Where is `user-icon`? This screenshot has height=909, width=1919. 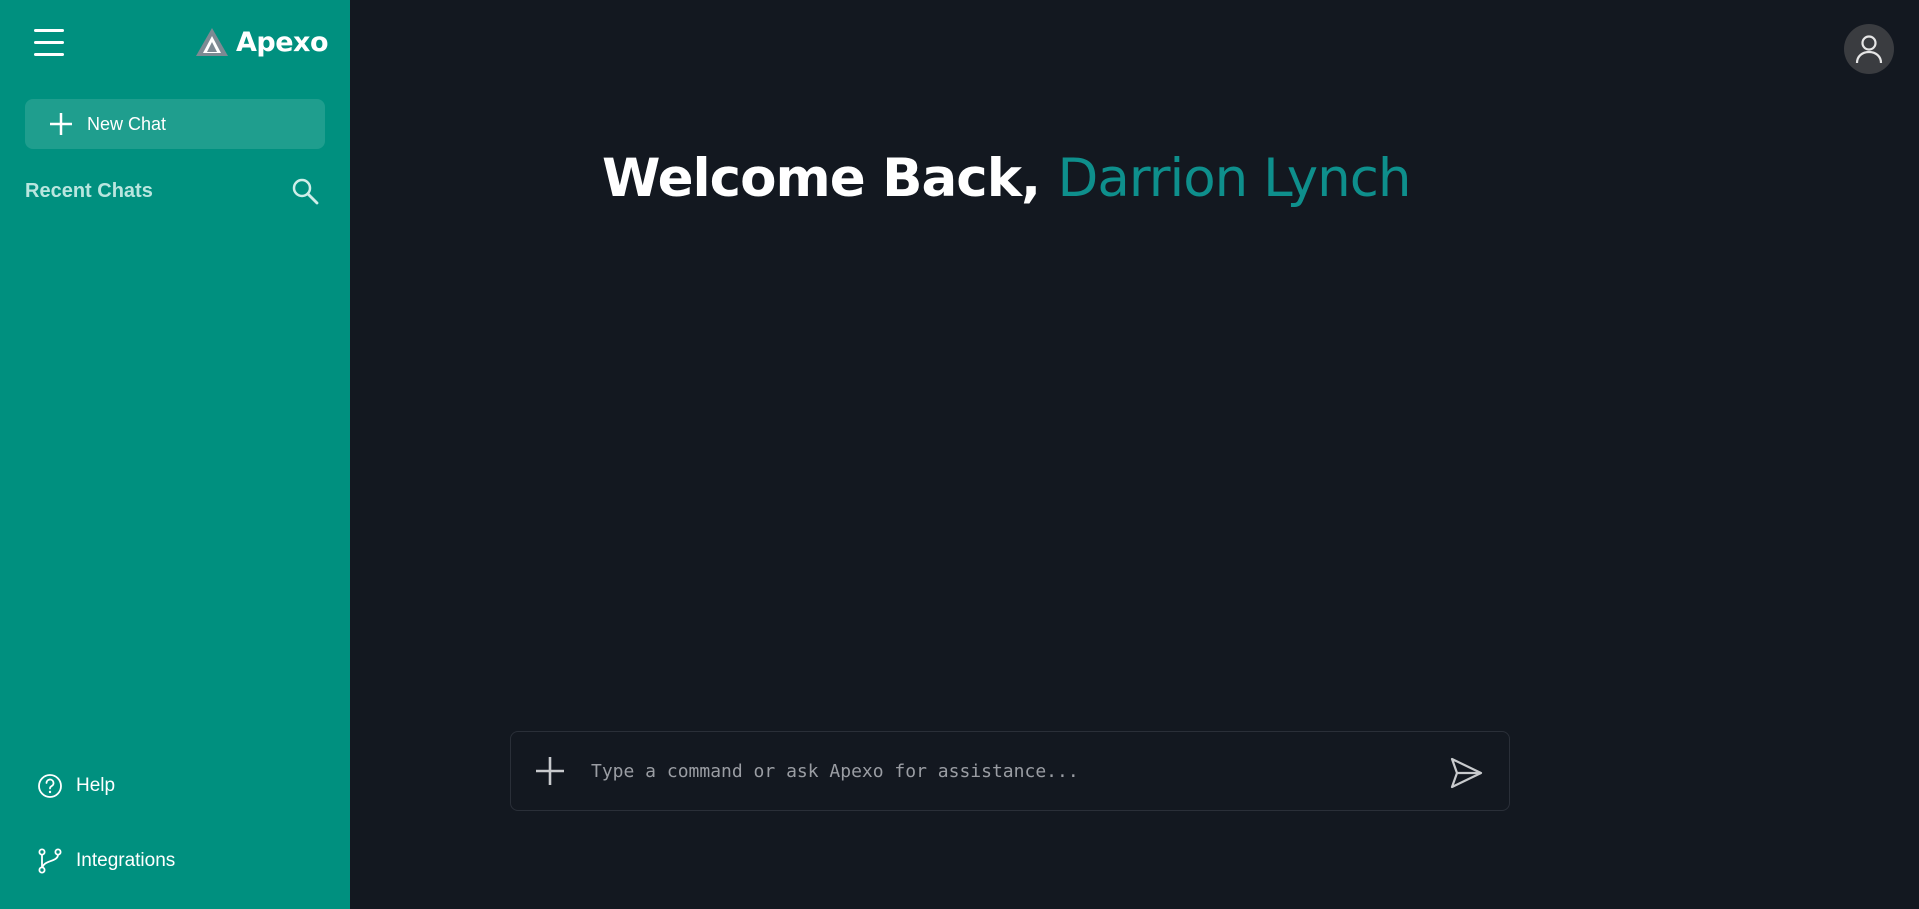
user-icon is located at coordinates (1869, 49).